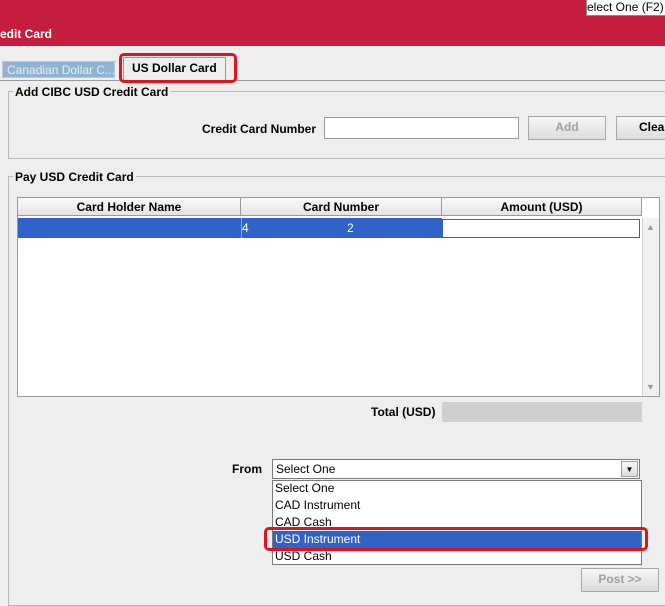  What do you see at coordinates (541, 228) in the screenshot?
I see `amount-input` at bounding box center [541, 228].